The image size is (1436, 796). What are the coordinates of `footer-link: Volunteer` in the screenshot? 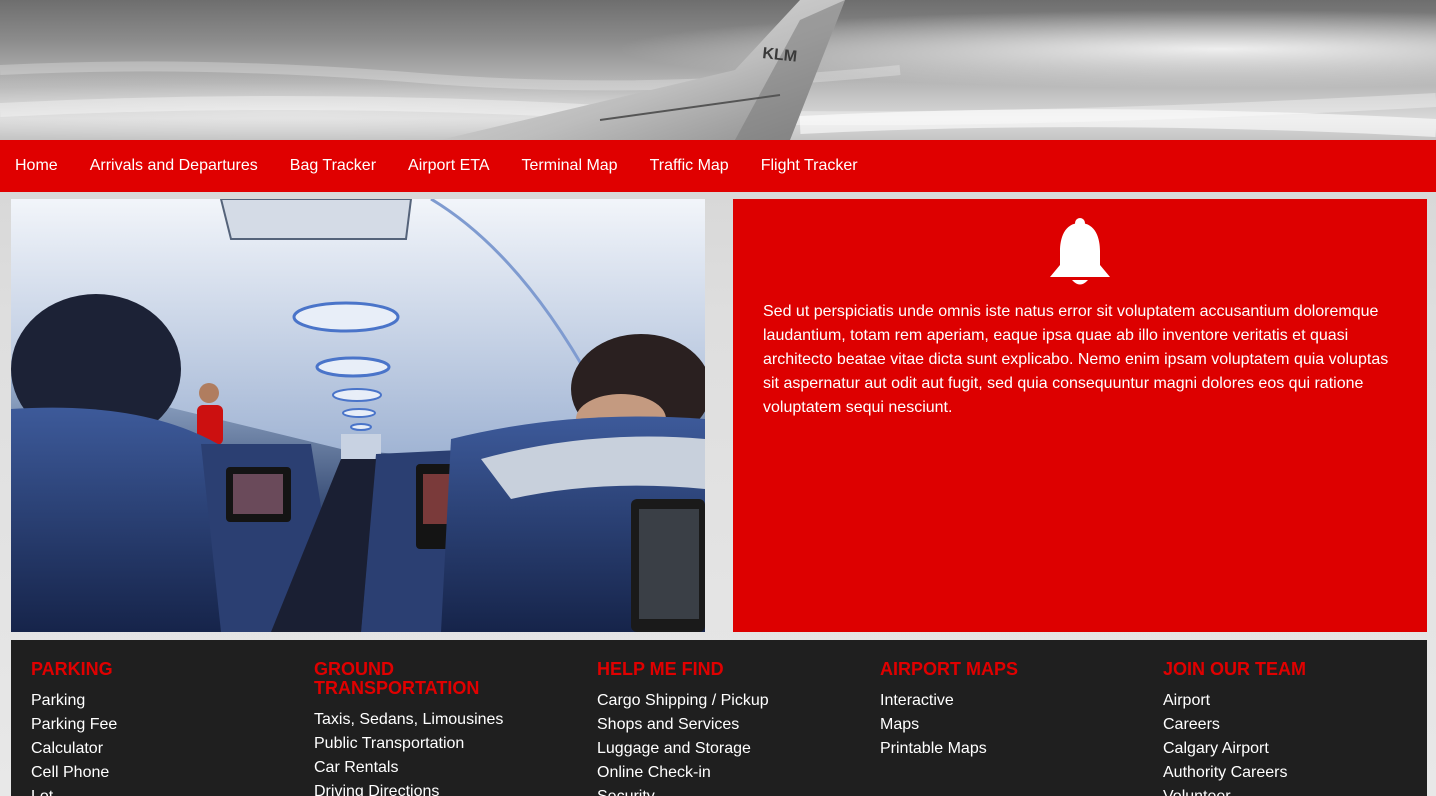 It's located at (1293, 790).